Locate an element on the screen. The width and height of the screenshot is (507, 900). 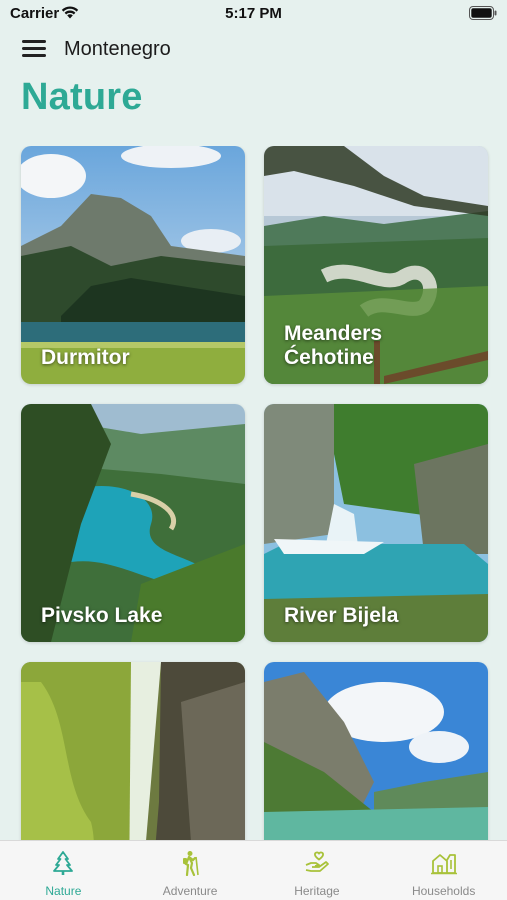
card-label: Durmitor is located at coordinates (85, 357).